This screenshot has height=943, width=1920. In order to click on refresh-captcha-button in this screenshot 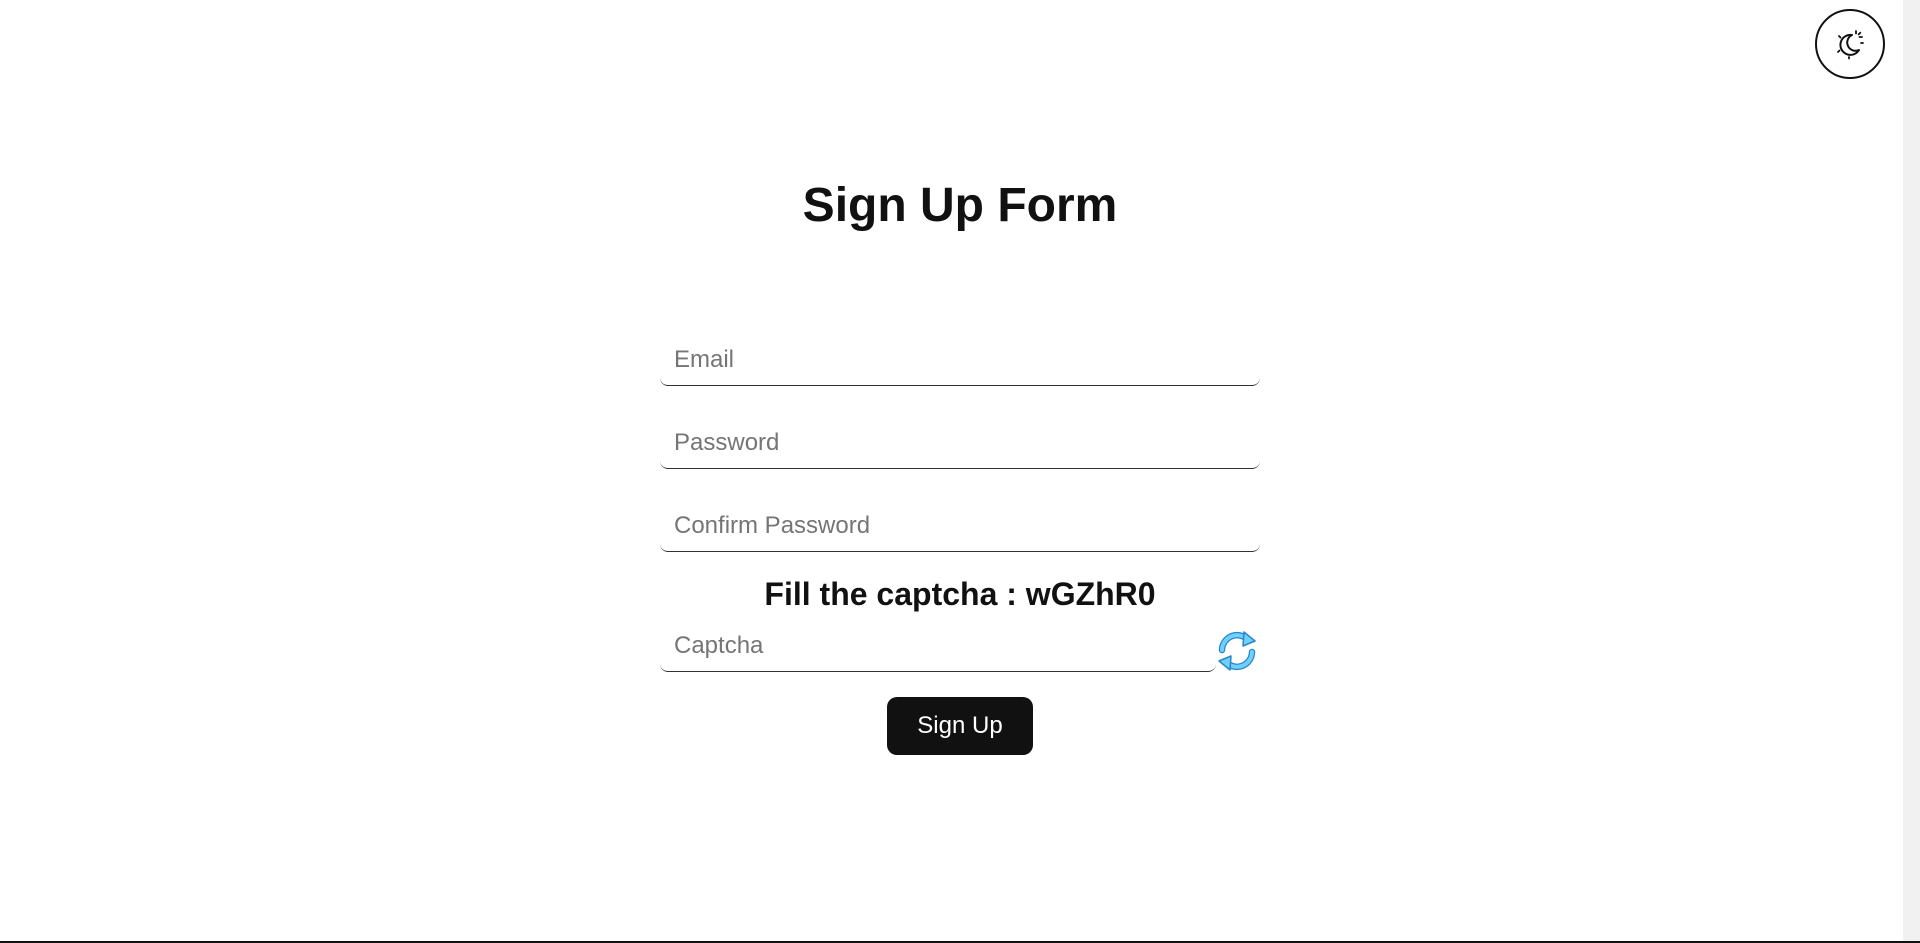, I will do `click(1237, 652)`.